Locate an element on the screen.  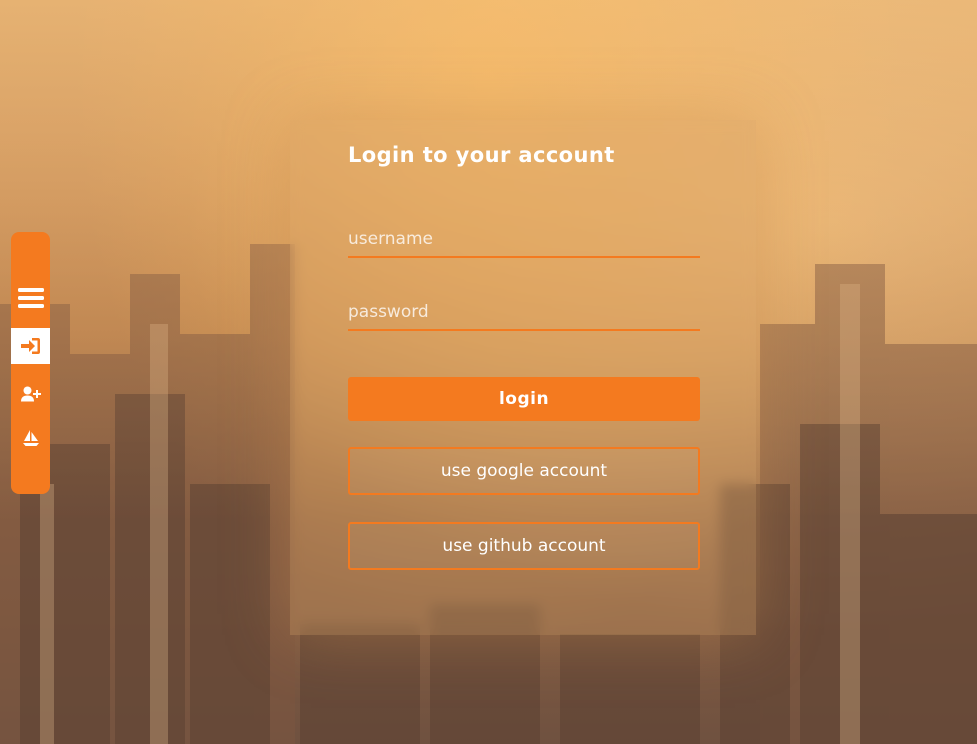
google-login-button: use google account is located at coordinates (524, 471).